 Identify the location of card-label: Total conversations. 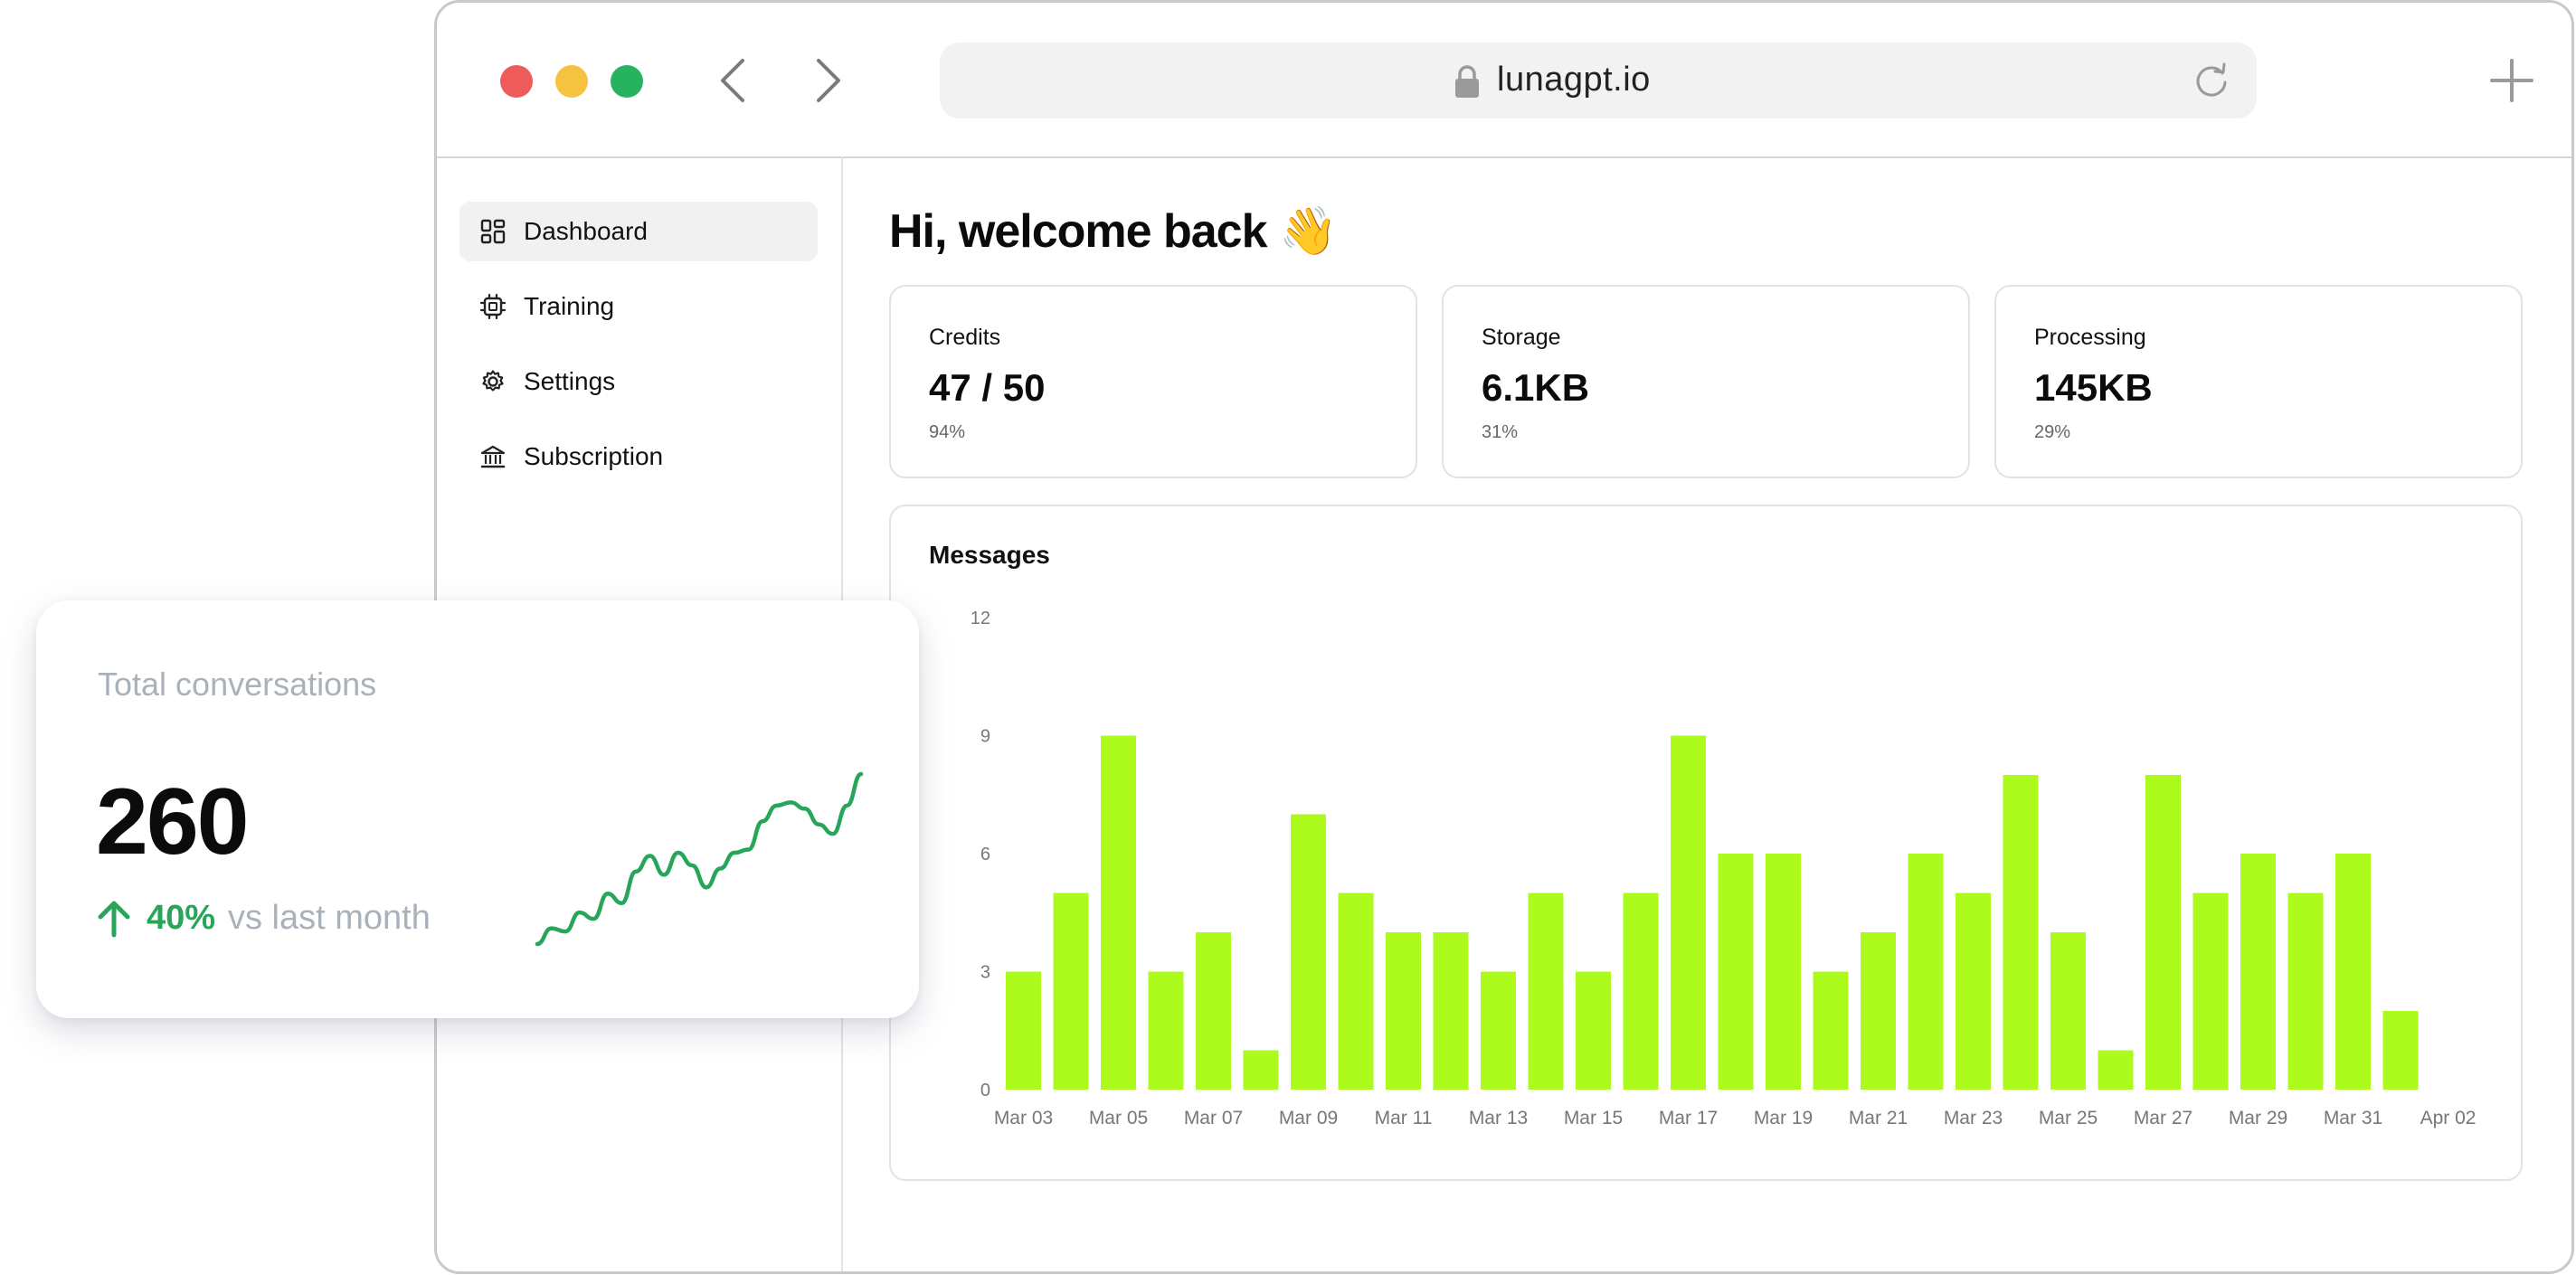
(237, 684).